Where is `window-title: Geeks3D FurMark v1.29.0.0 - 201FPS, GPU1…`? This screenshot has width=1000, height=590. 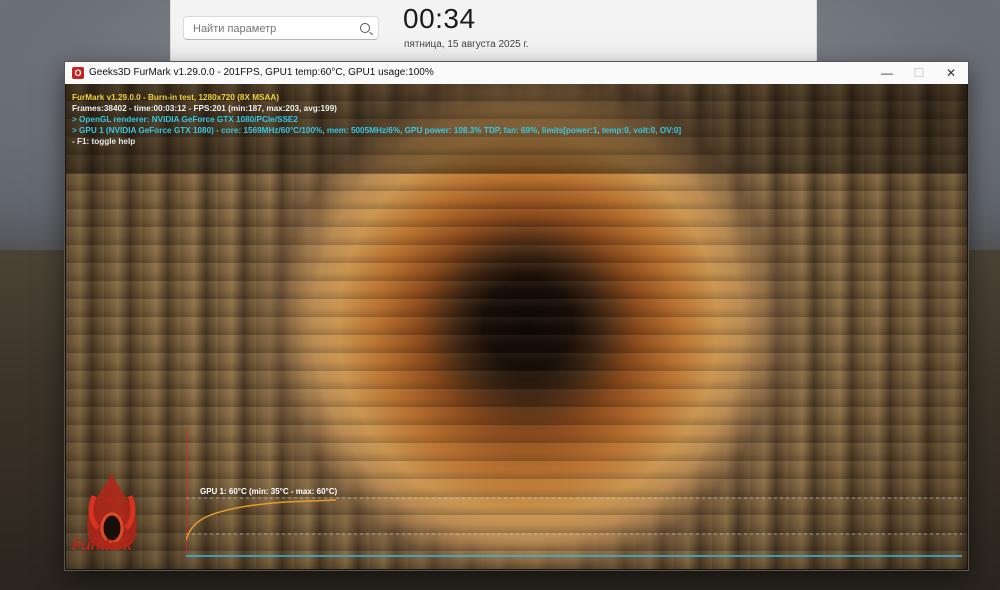 window-title: Geeks3D FurMark v1.29.0.0 - 201FPS, GPU1… is located at coordinates (261, 72).